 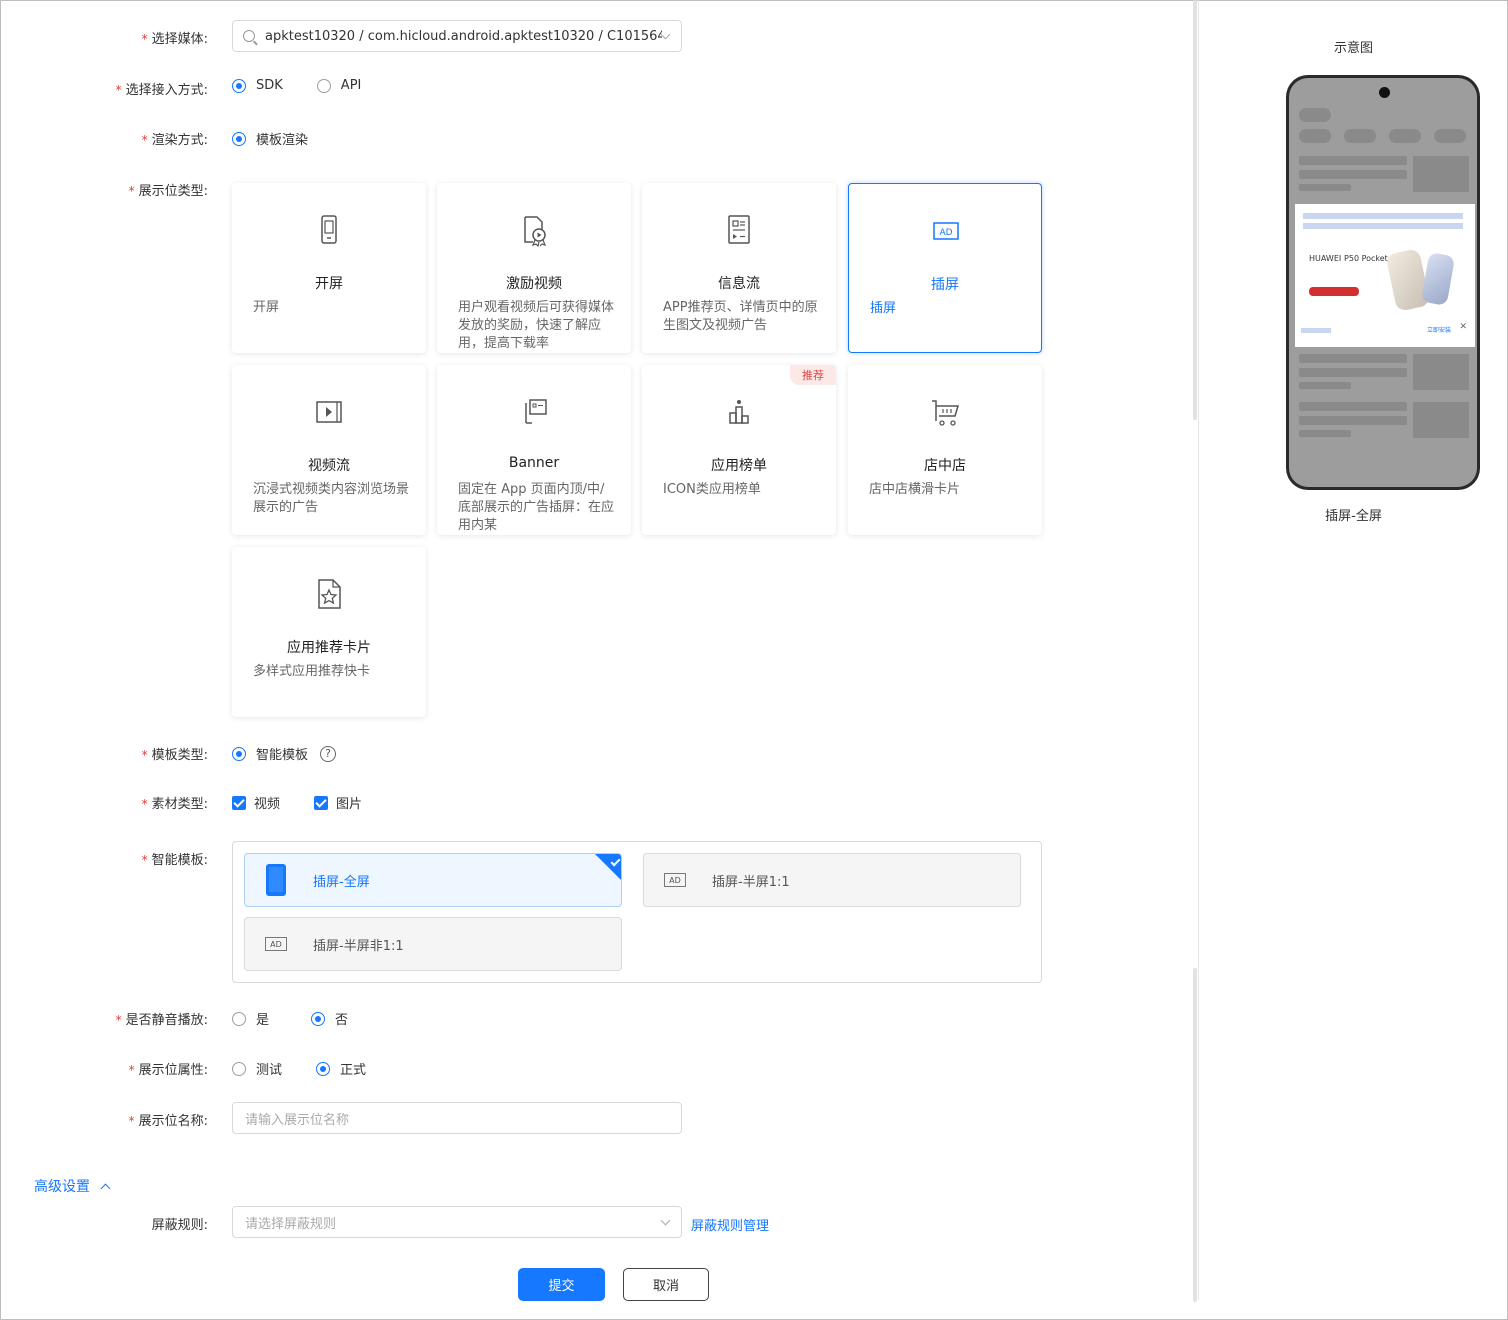 I want to click on attribute-label: * 展示位属性:, so click(x=168, y=1070).